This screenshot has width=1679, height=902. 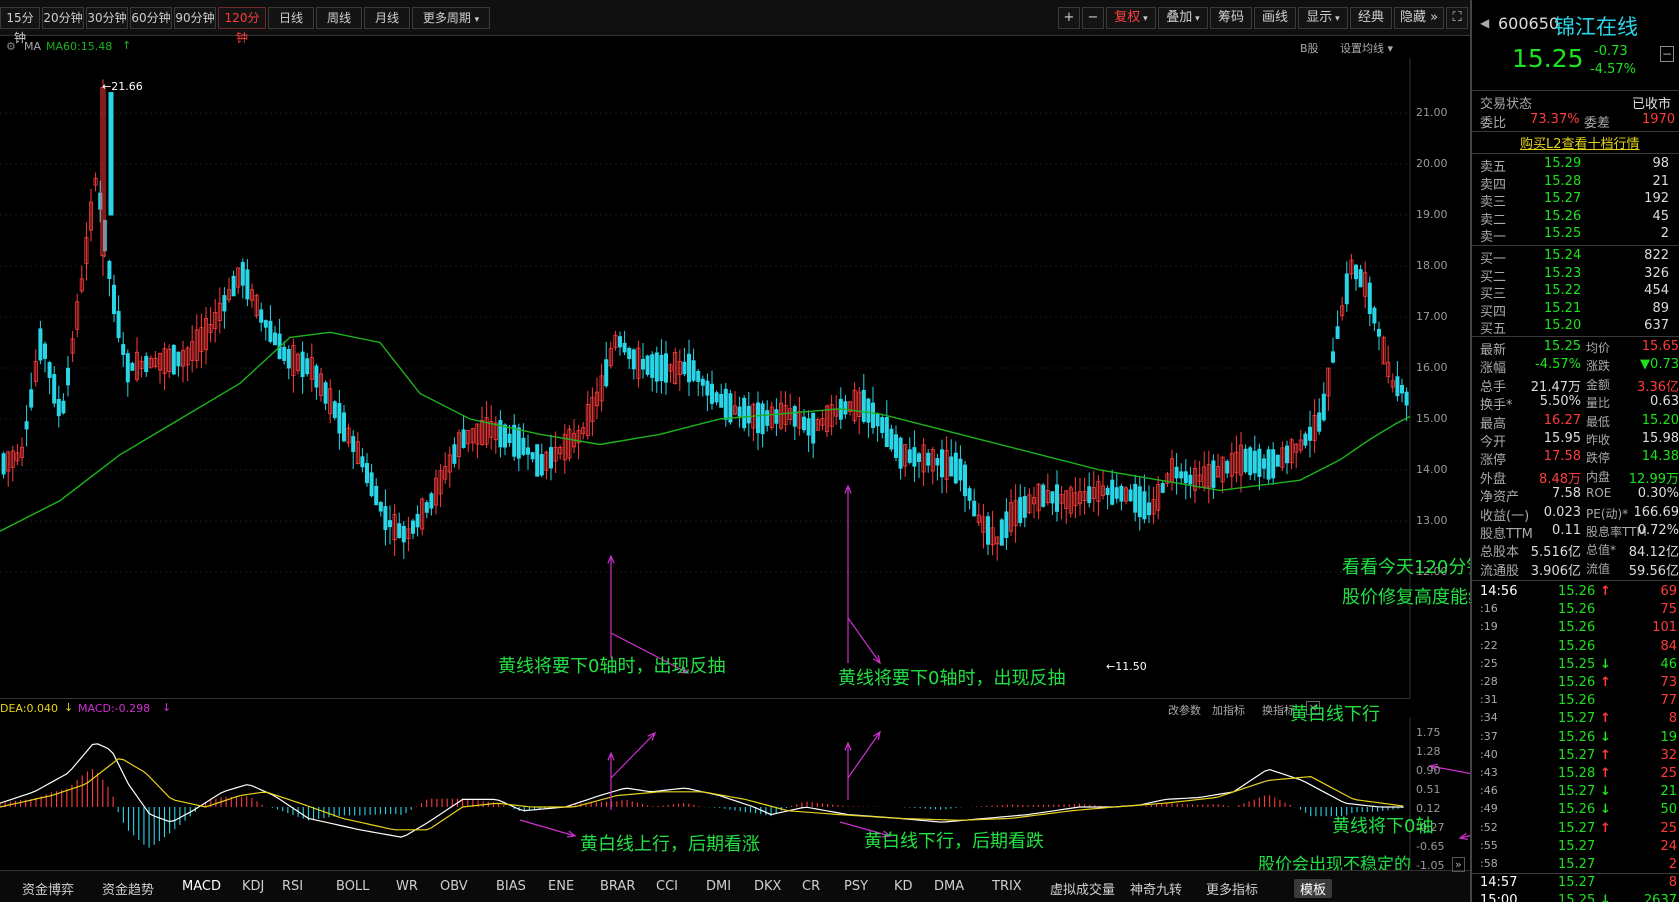 What do you see at coordinates (1489, 645) in the screenshot?
I see `tick-time: :22` at bounding box center [1489, 645].